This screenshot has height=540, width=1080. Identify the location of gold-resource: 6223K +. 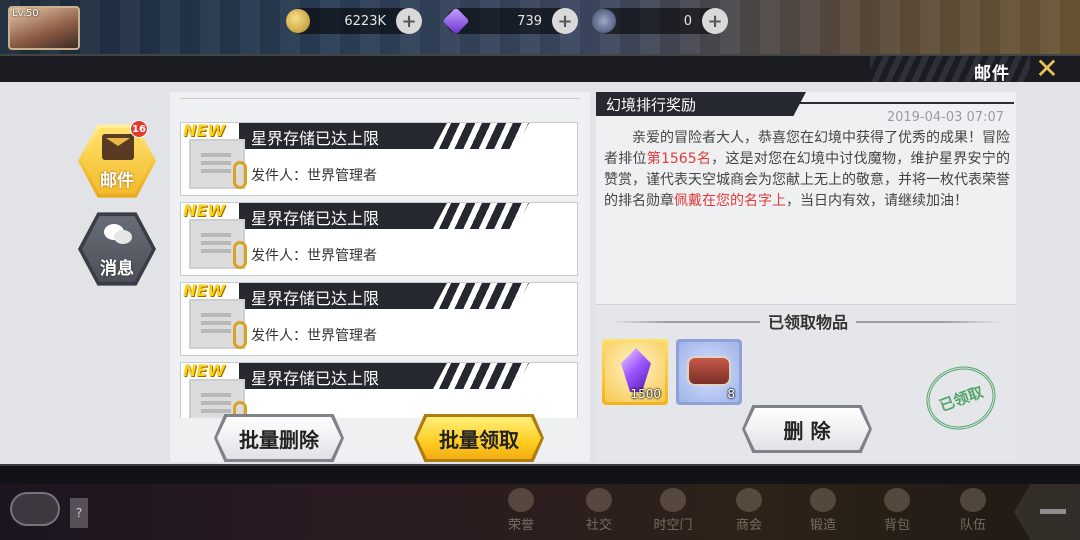
(354, 21).